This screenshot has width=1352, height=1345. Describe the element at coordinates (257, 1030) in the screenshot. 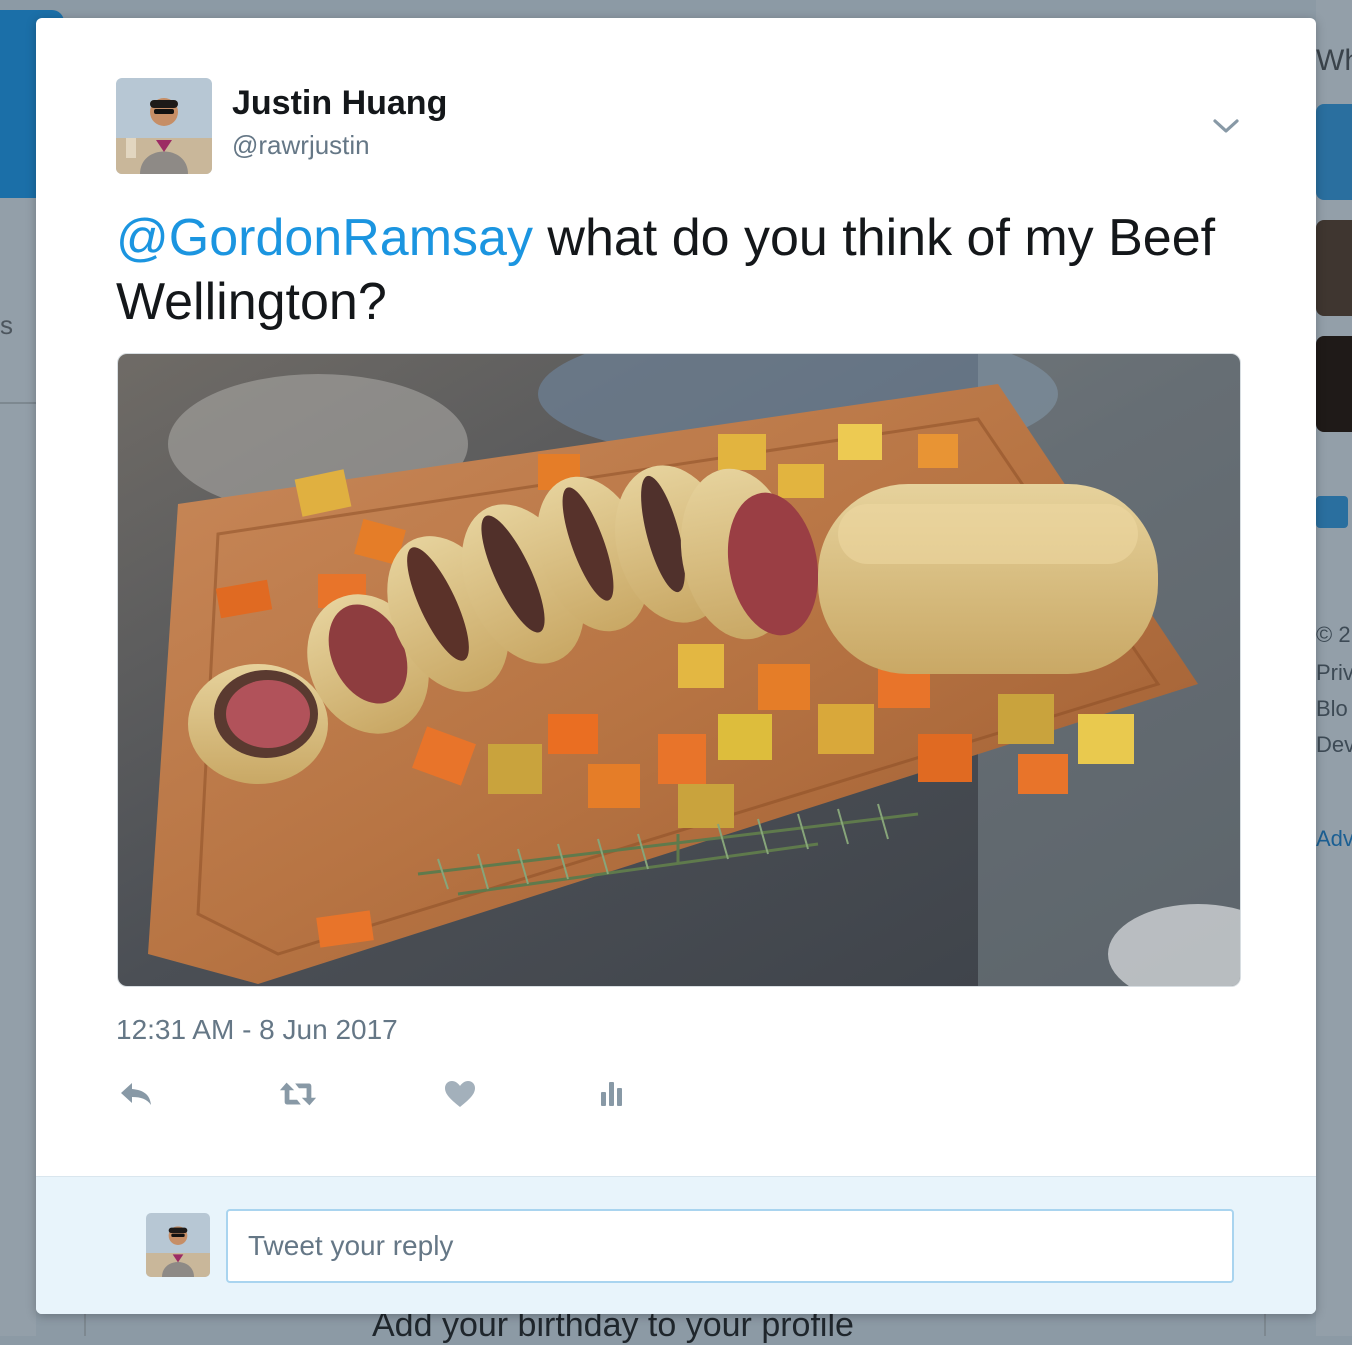

I see `tweet-timestamp: 12:31 AM - 8 Jun 2017` at that location.